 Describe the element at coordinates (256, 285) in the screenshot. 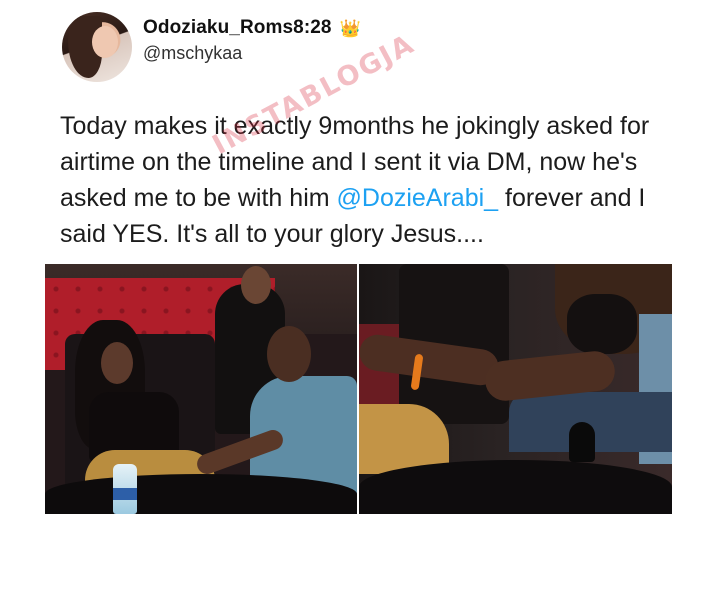

I see `standing-man-face` at that location.